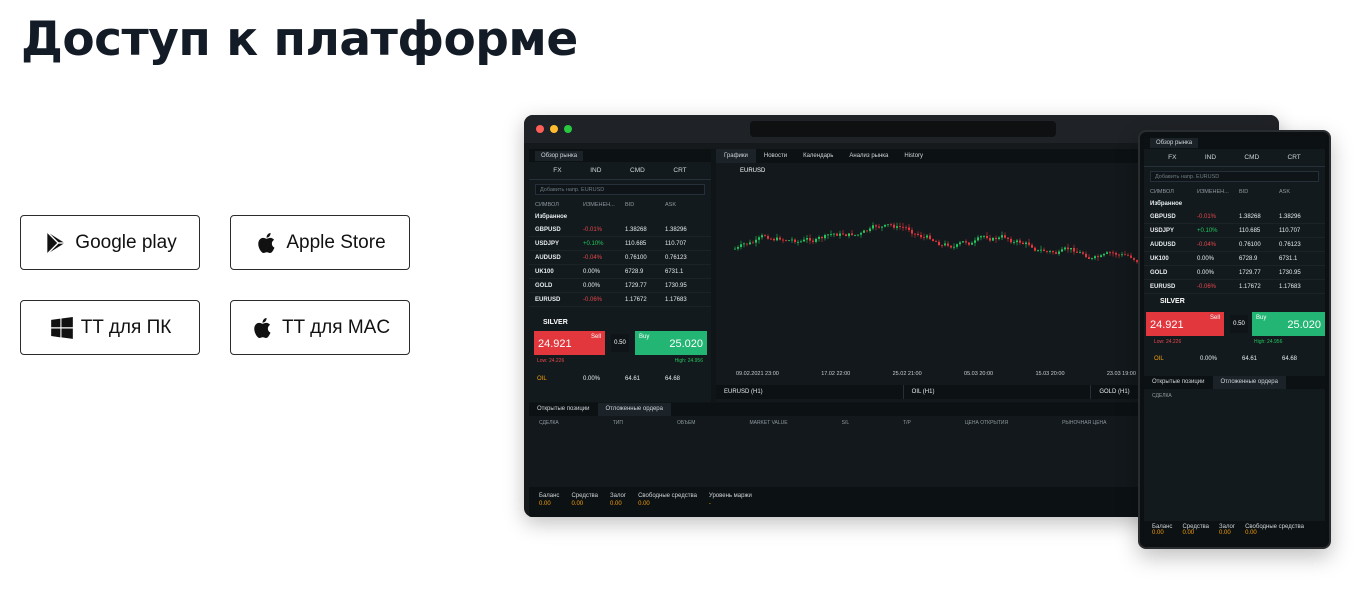 This screenshot has width=1363, height=603. I want to click on row-symbol: GBPUSD, so click(1163, 216).